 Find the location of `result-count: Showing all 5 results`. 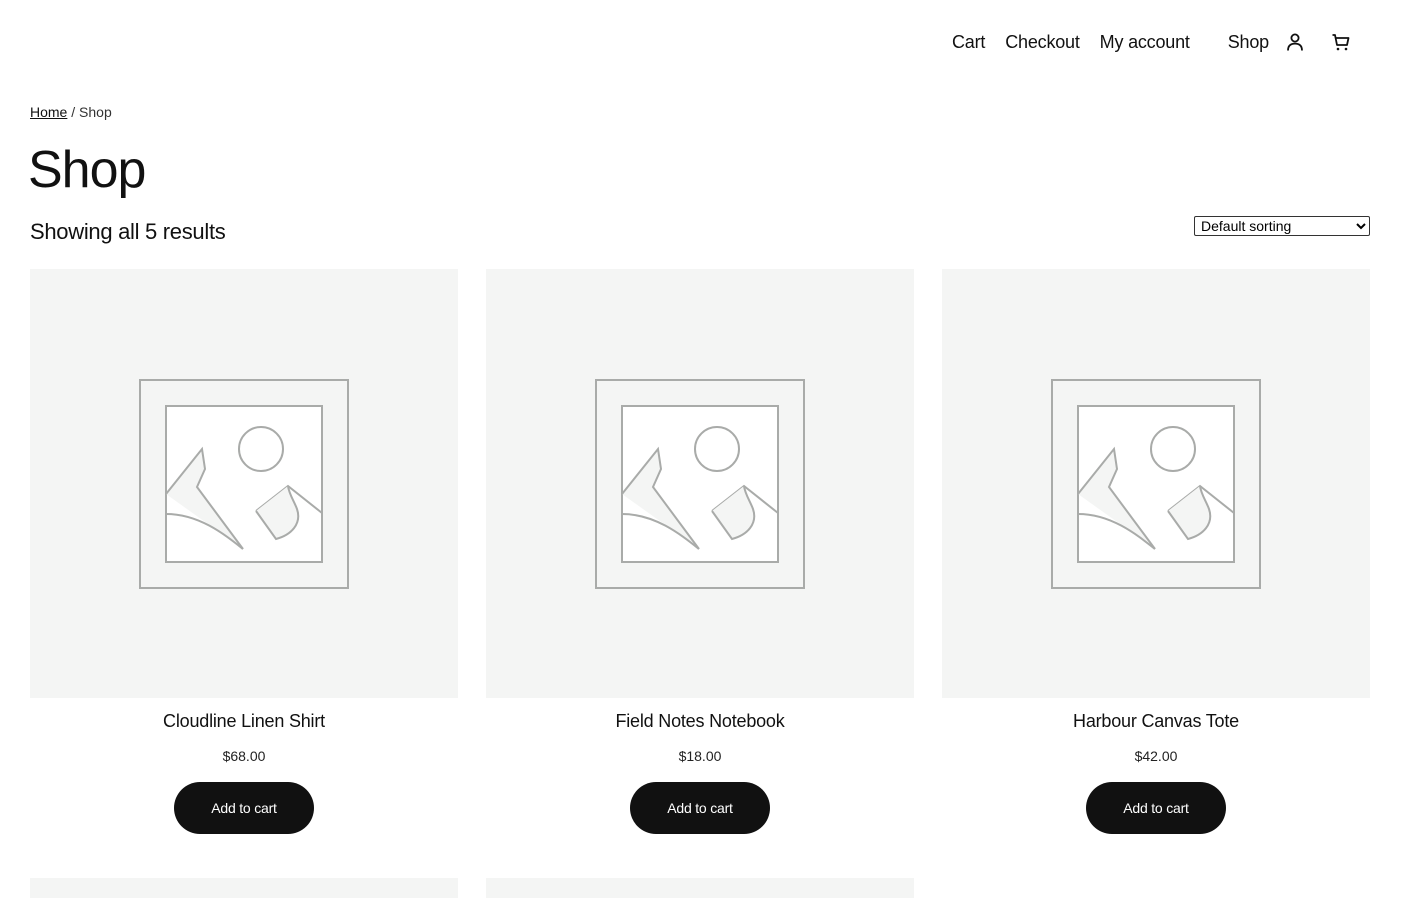

result-count: Showing all 5 results is located at coordinates (128, 231).